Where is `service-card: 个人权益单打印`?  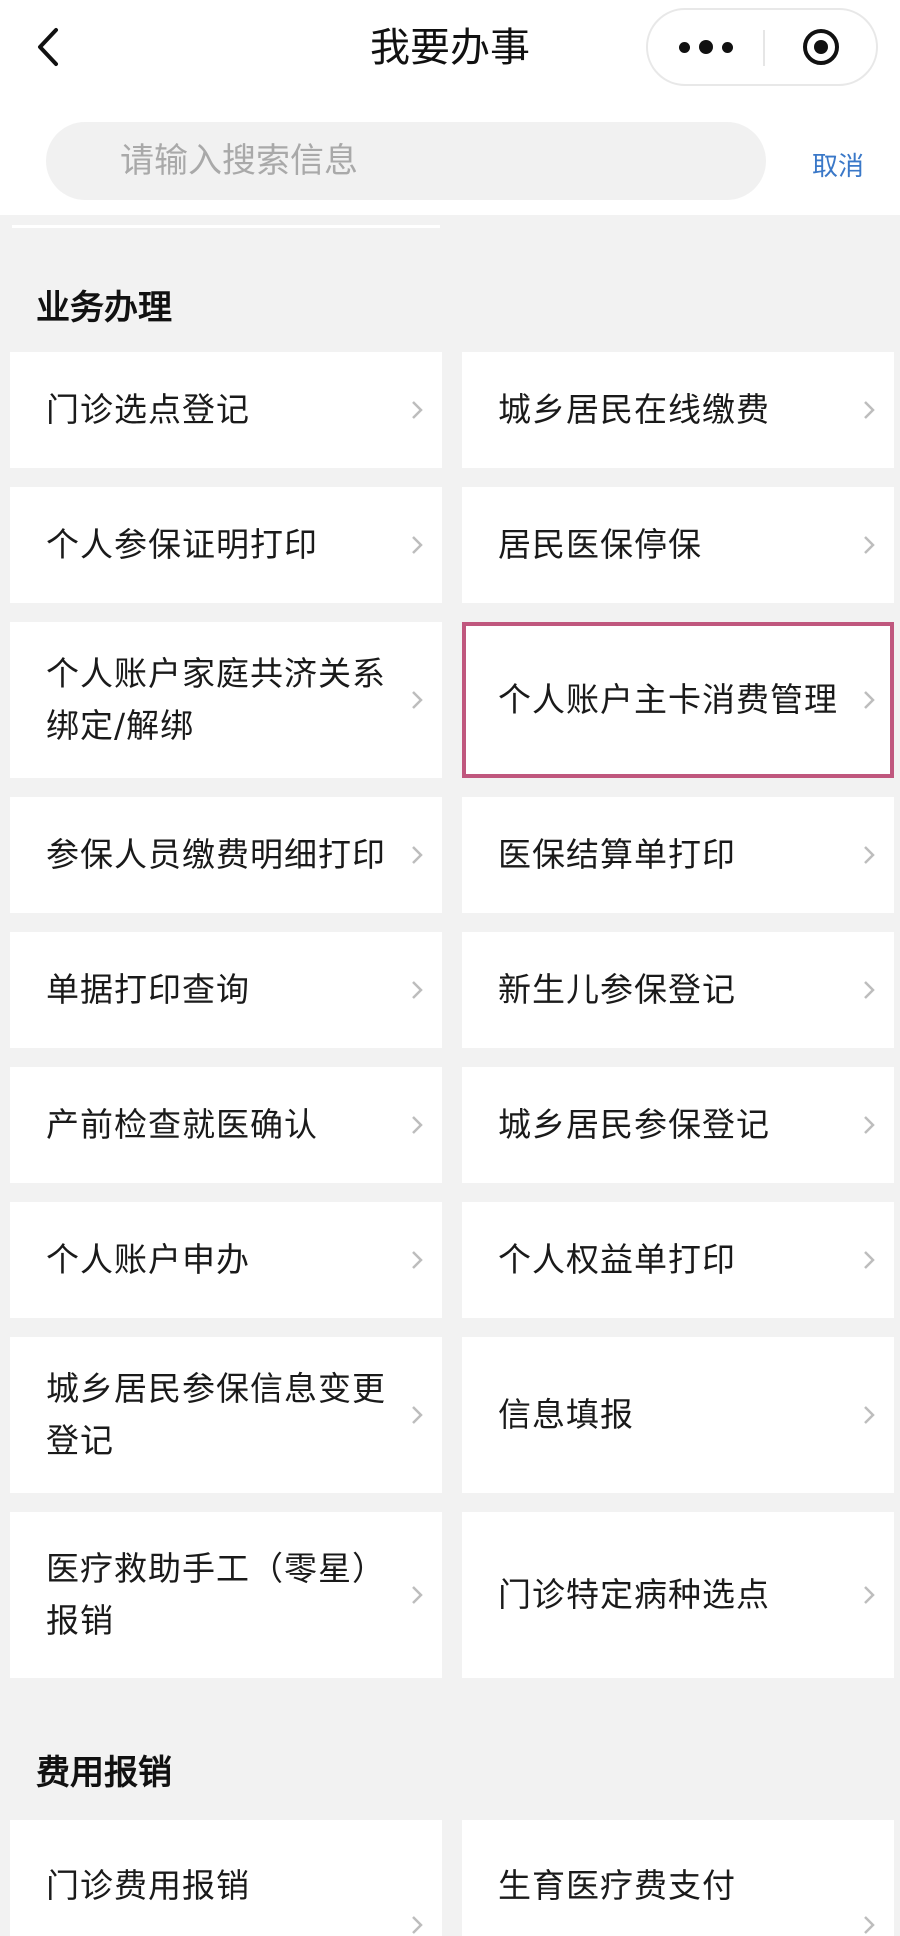 service-card: 个人权益单打印 is located at coordinates (678, 1260).